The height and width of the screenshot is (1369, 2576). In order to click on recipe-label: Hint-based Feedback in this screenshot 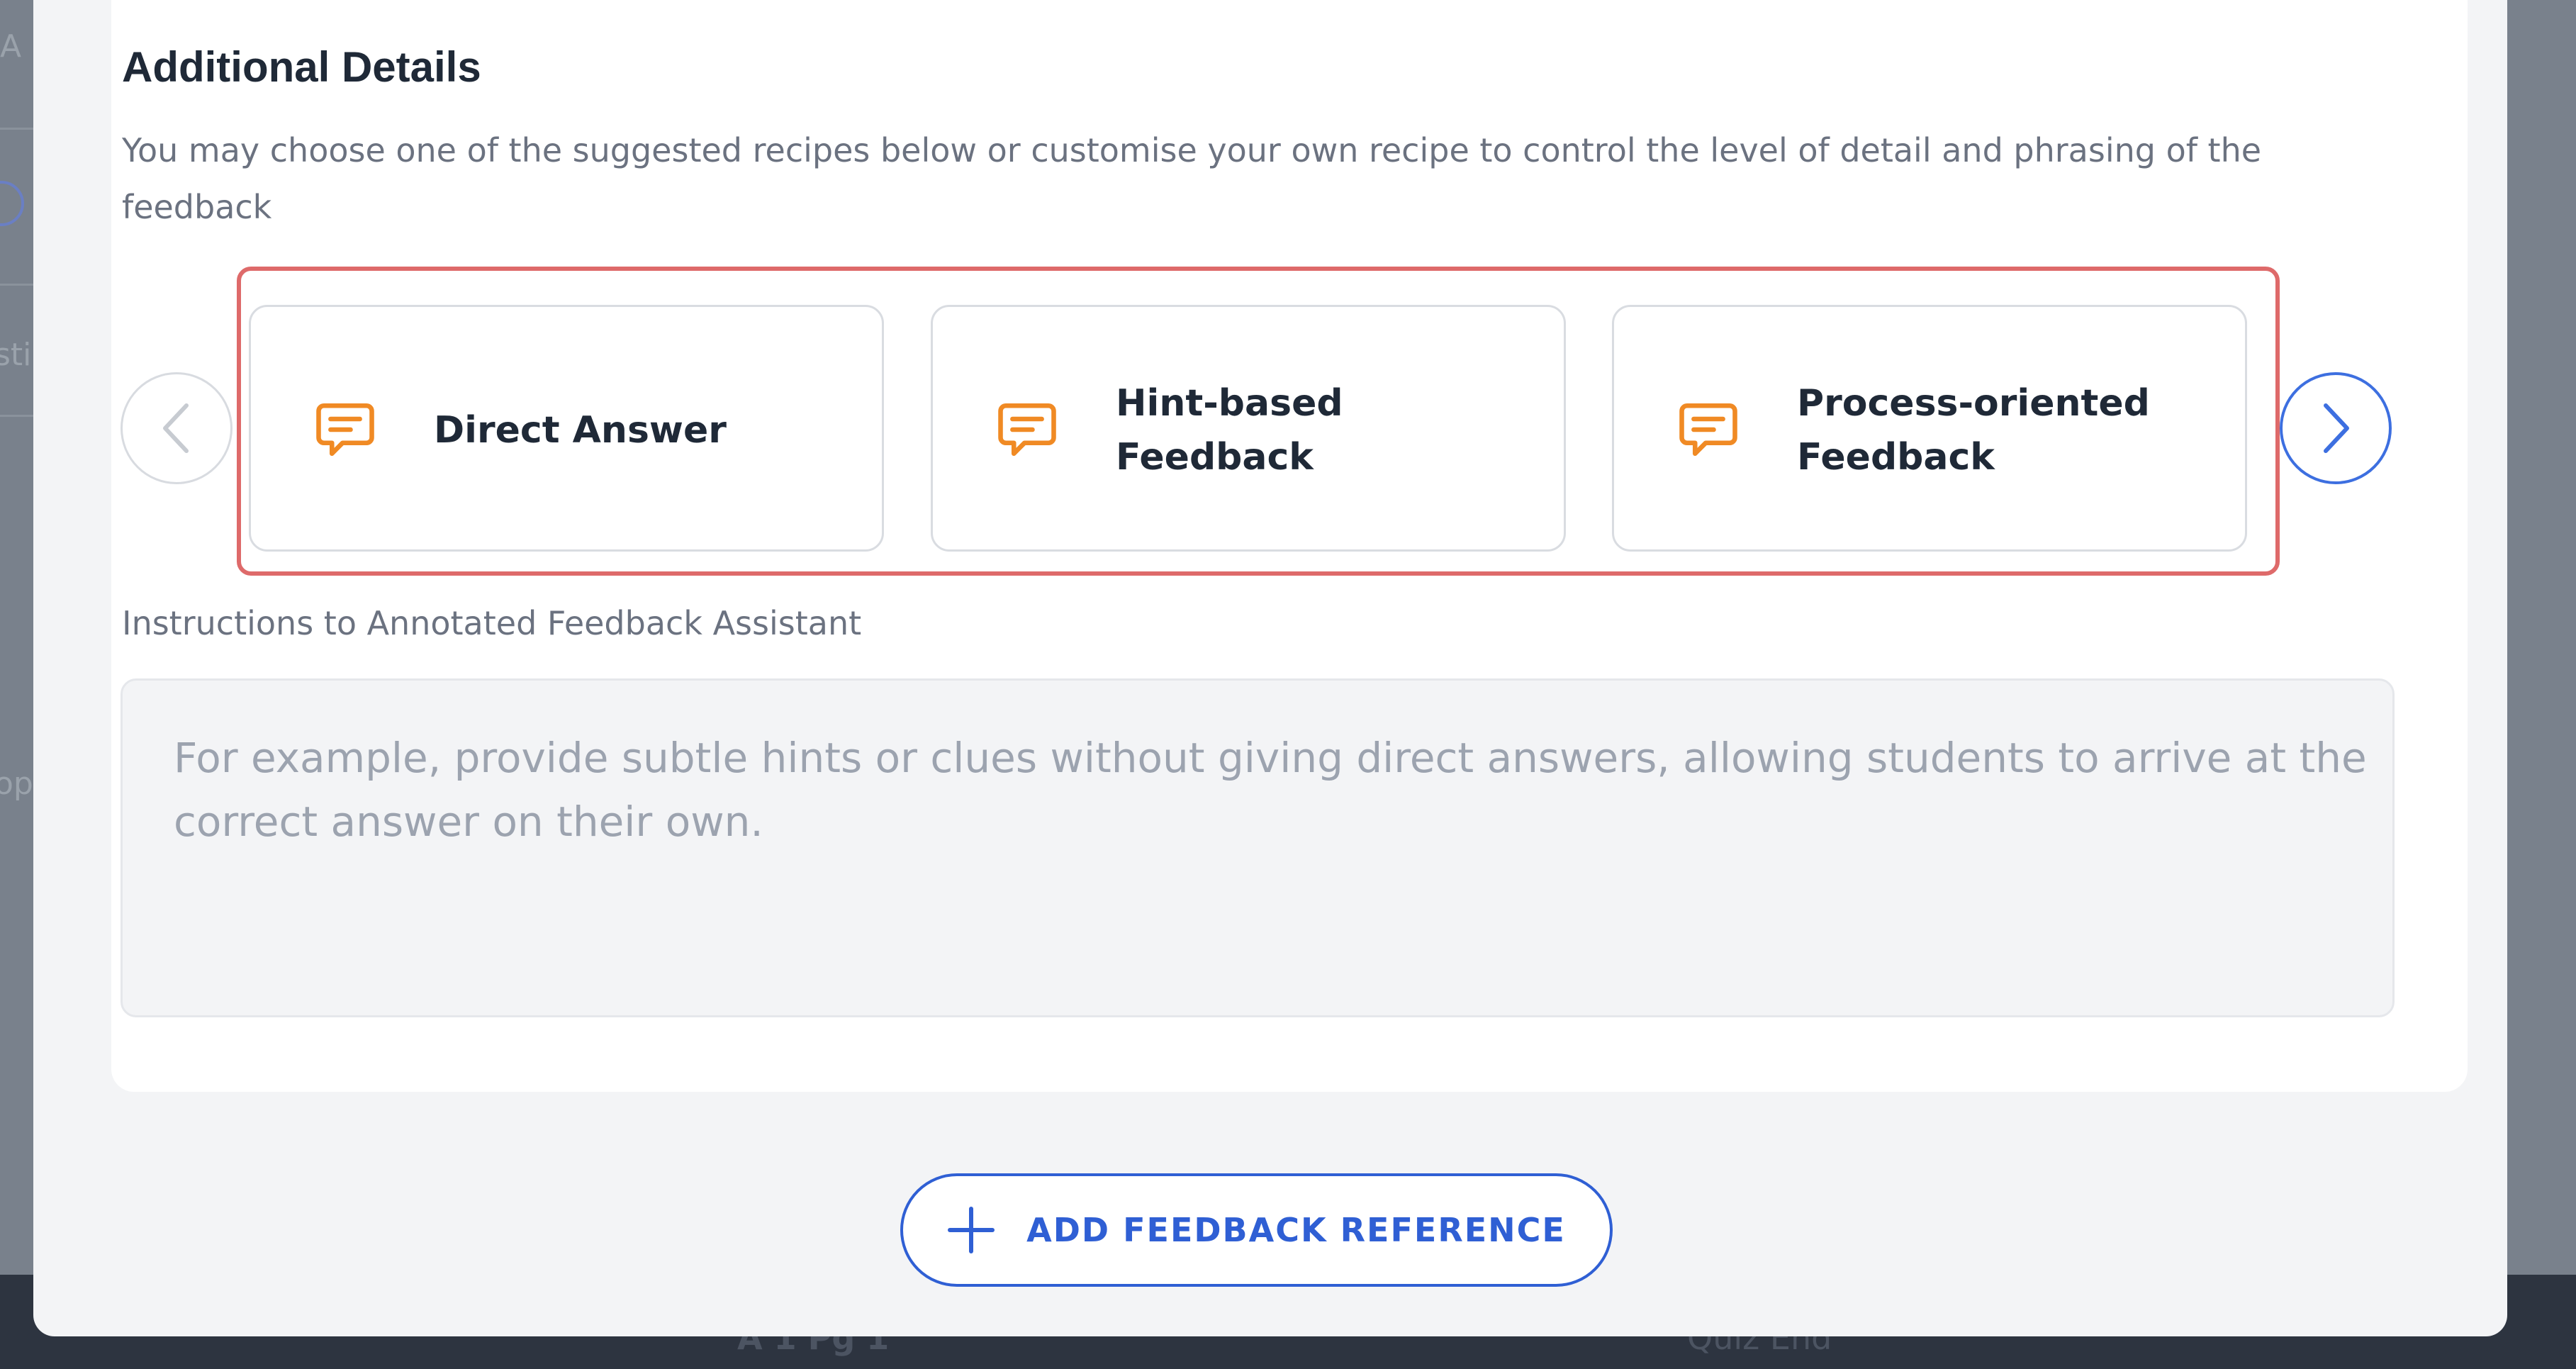, I will do `click(1230, 430)`.